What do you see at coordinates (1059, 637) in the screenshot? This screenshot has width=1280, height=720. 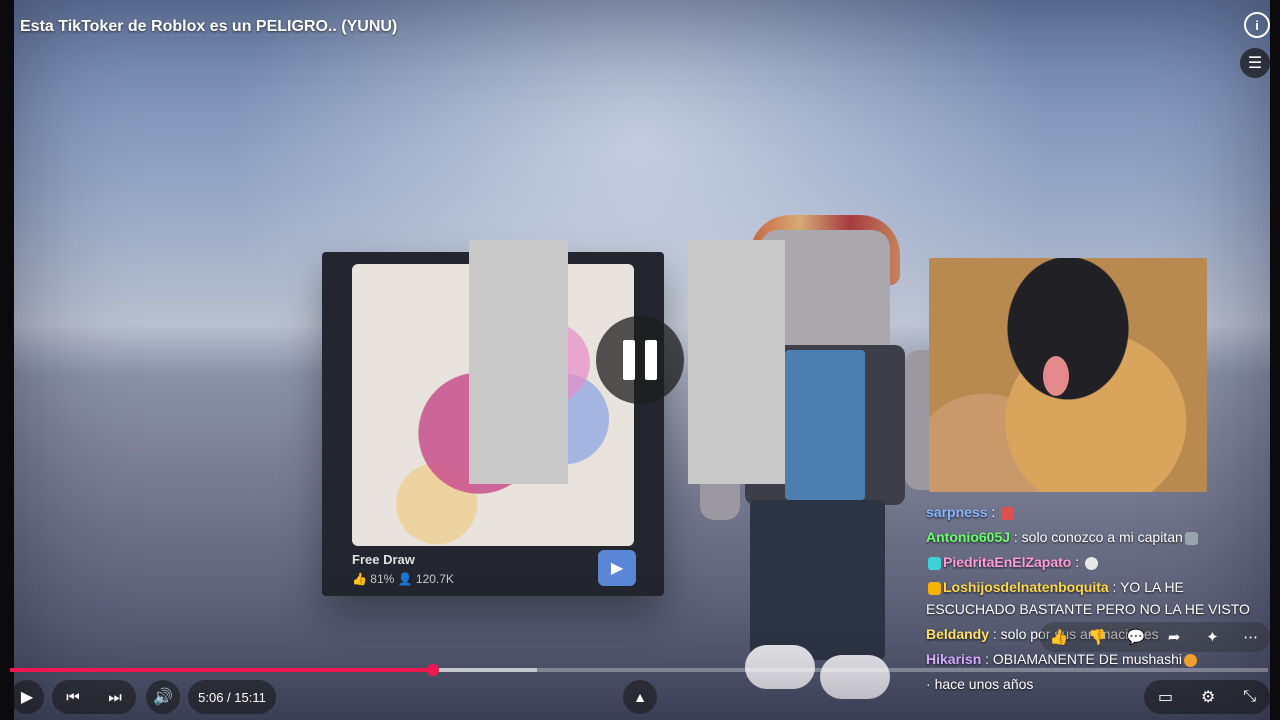 I see `like-icon: 👍` at bounding box center [1059, 637].